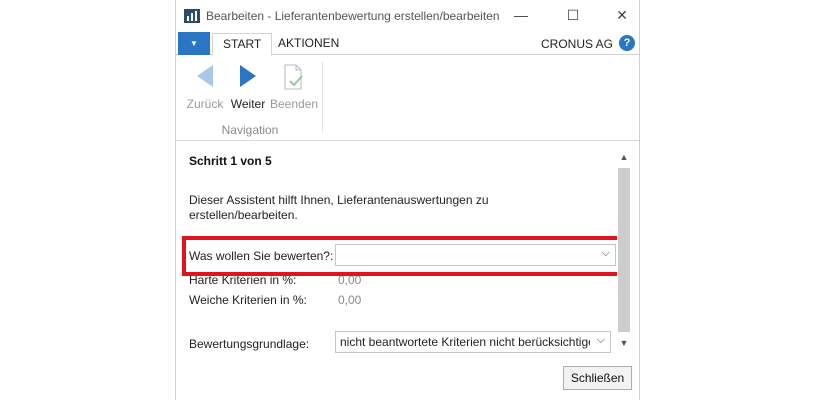  Describe the element at coordinates (600, 340) in the screenshot. I see `chevron-down-icon: ⌵` at that location.